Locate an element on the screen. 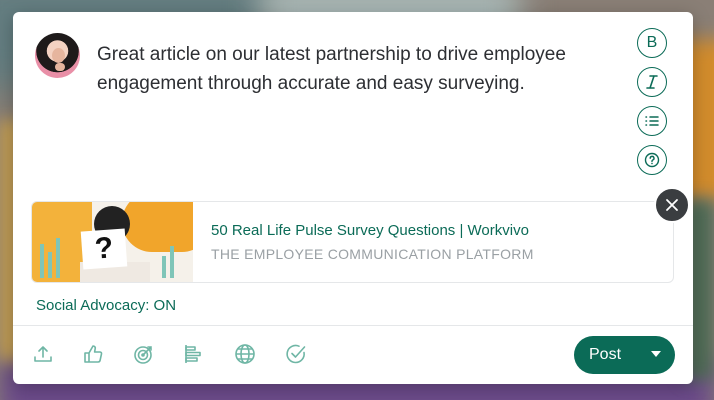 The height and width of the screenshot is (400, 714). like-button is located at coordinates (93, 354).